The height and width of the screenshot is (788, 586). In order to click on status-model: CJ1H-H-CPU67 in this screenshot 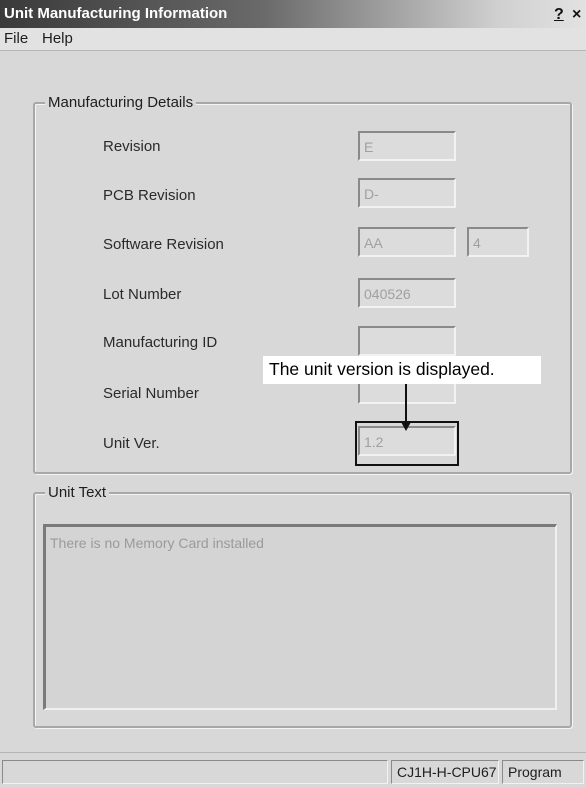, I will do `click(445, 772)`.